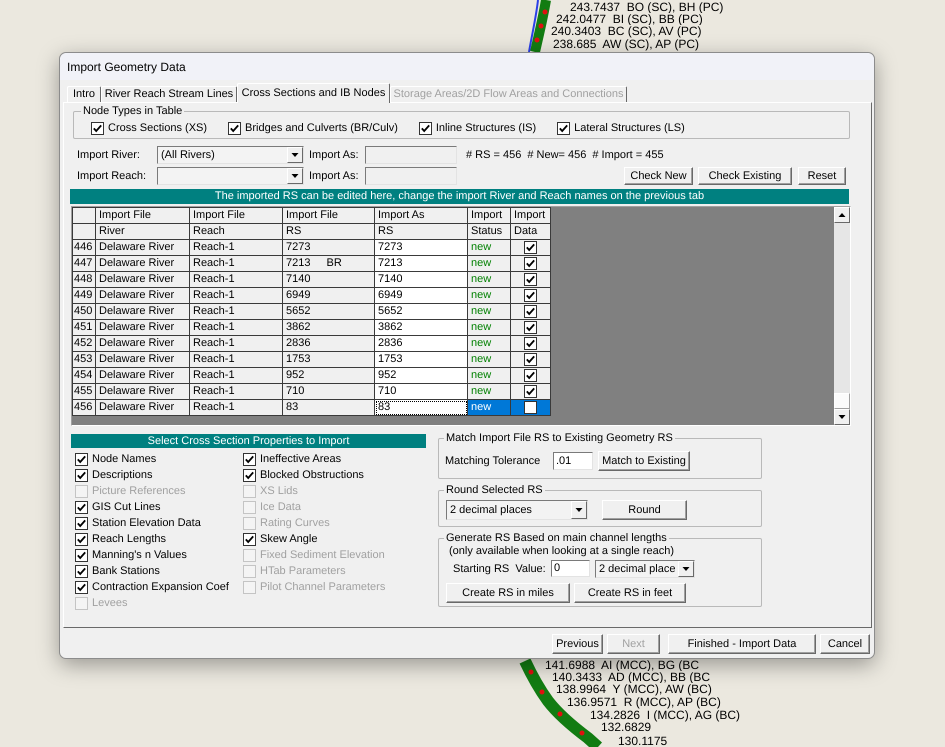 This screenshot has height=747, width=945. I want to click on option-label: Pilot Channel Parameters, so click(323, 587).